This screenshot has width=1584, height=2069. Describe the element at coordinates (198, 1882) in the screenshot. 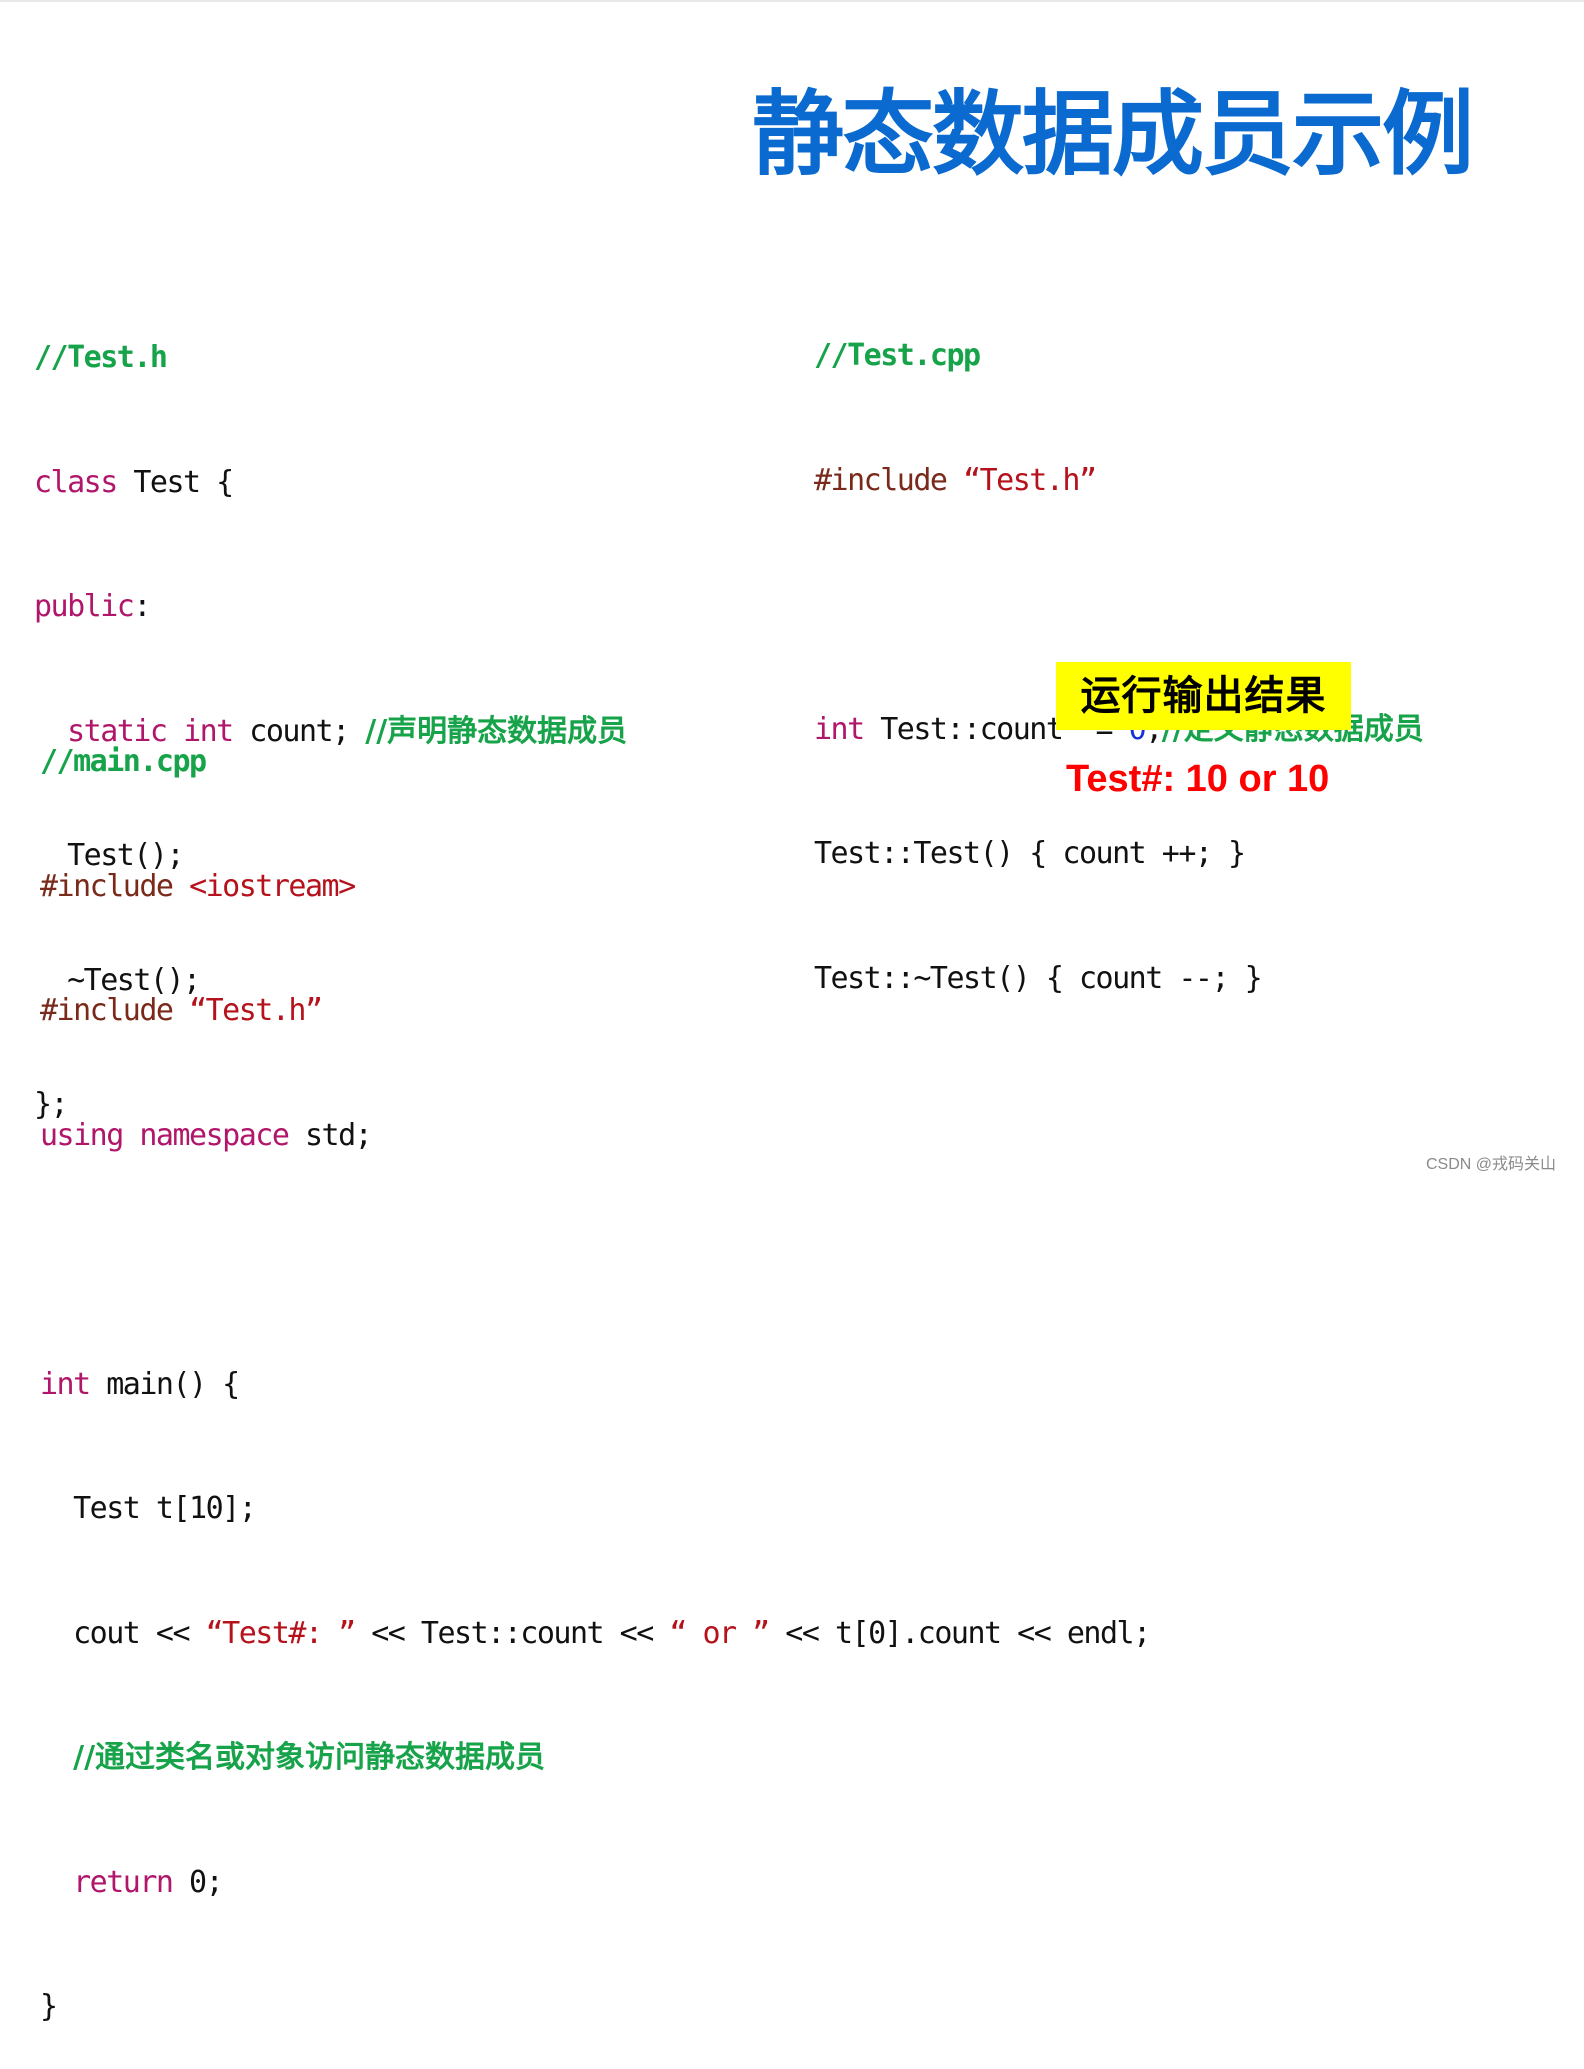

I see `code-text: 0;` at that location.